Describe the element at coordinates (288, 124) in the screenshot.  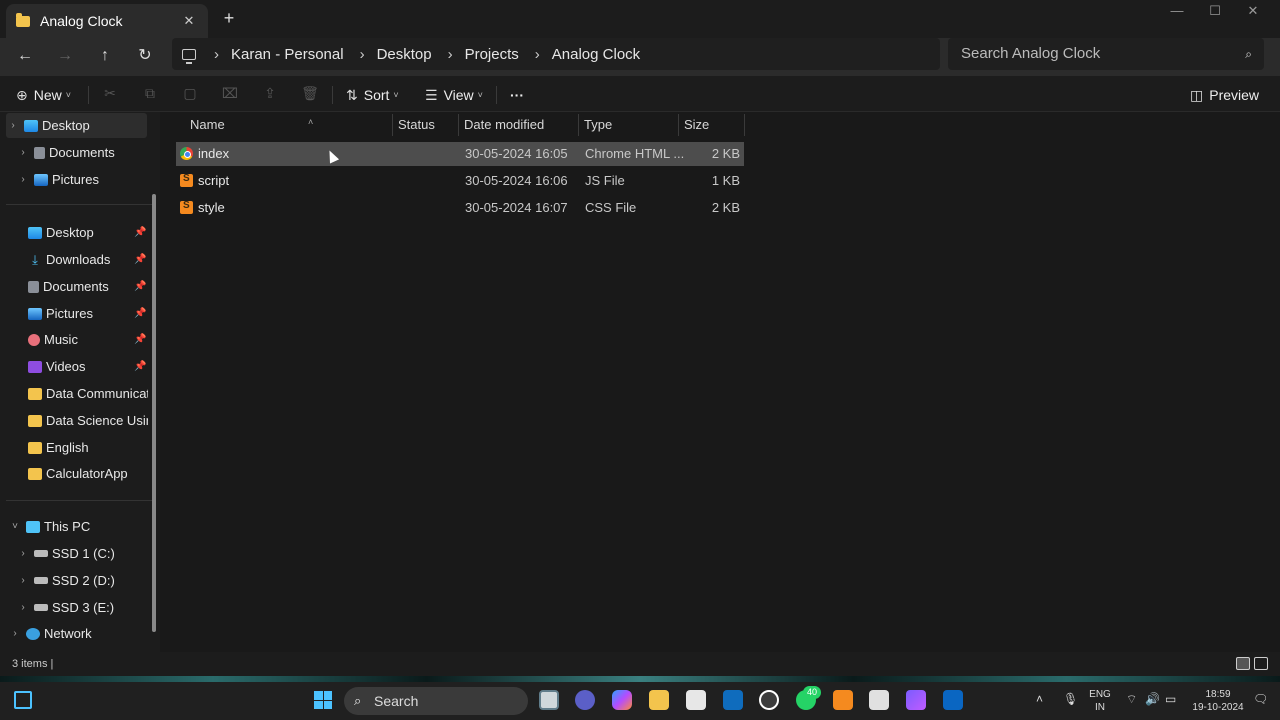
I see `column-header-name: Name ˄` at that location.